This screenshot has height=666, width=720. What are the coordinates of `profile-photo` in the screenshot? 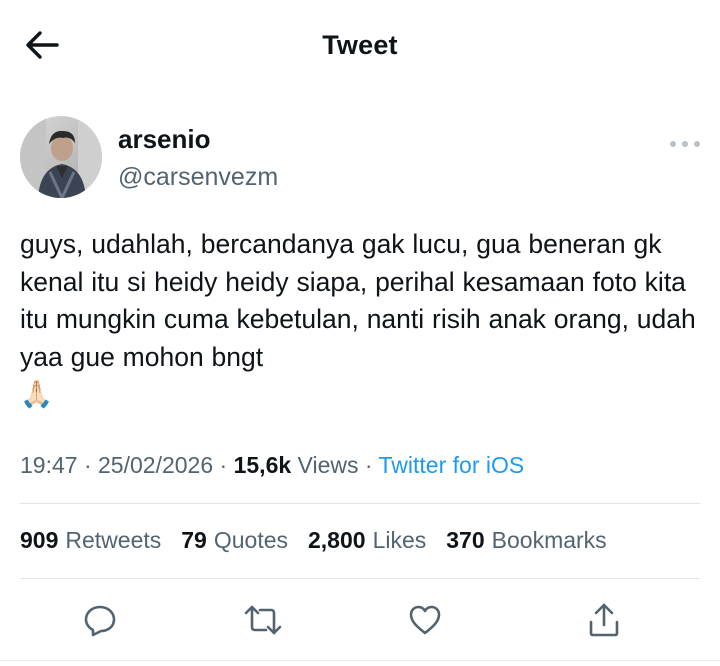 It's located at (61, 157).